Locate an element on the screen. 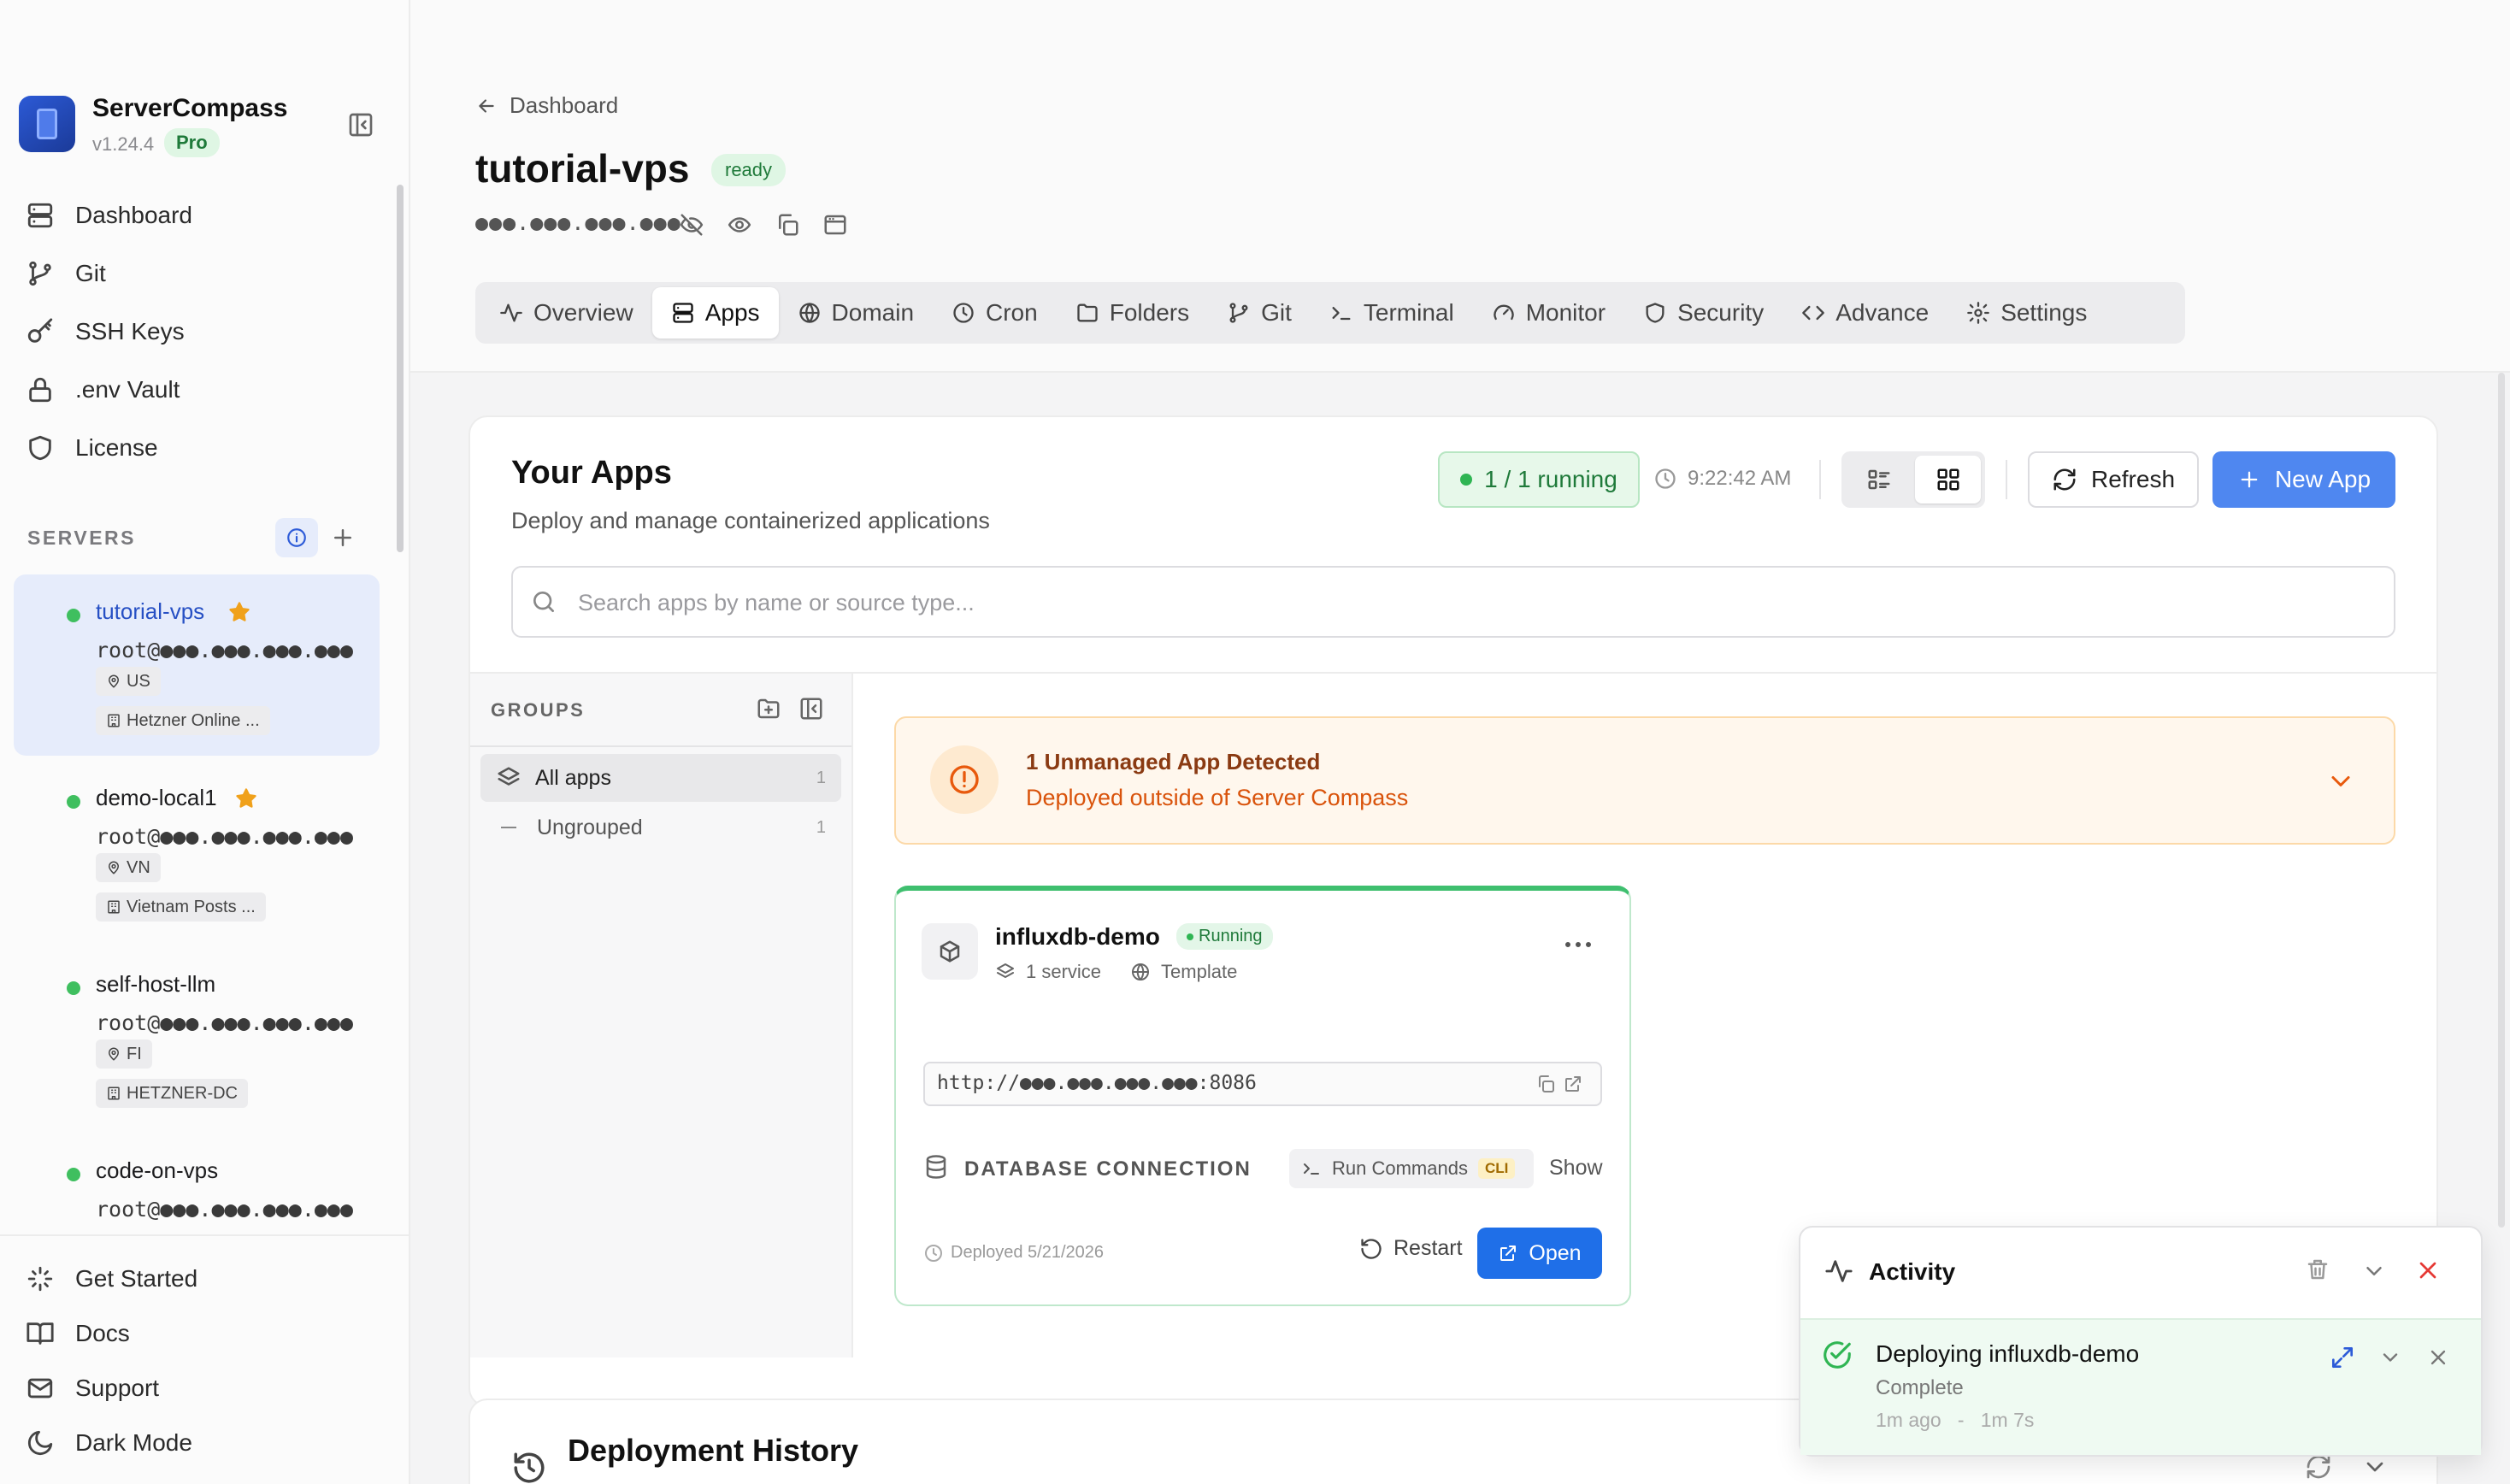 This screenshot has width=2510, height=1484. nav-label: Docs is located at coordinates (103, 1333).